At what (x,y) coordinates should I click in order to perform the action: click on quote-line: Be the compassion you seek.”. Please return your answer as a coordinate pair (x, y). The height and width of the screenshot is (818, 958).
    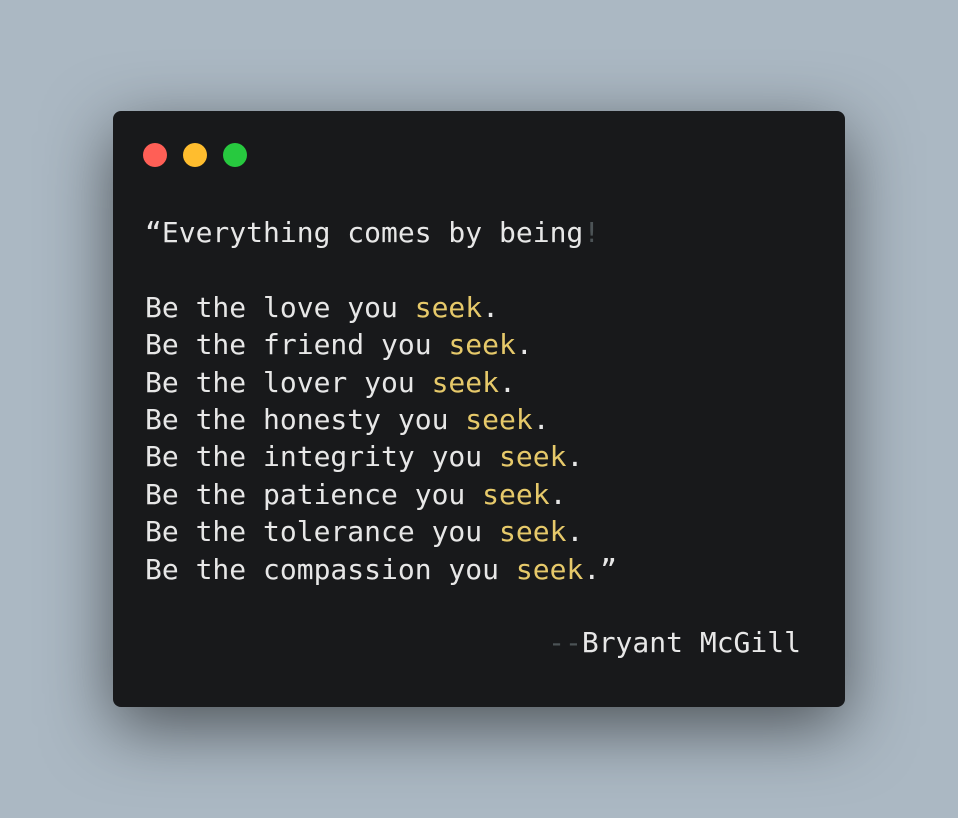
    Looking at the image, I should click on (381, 569).